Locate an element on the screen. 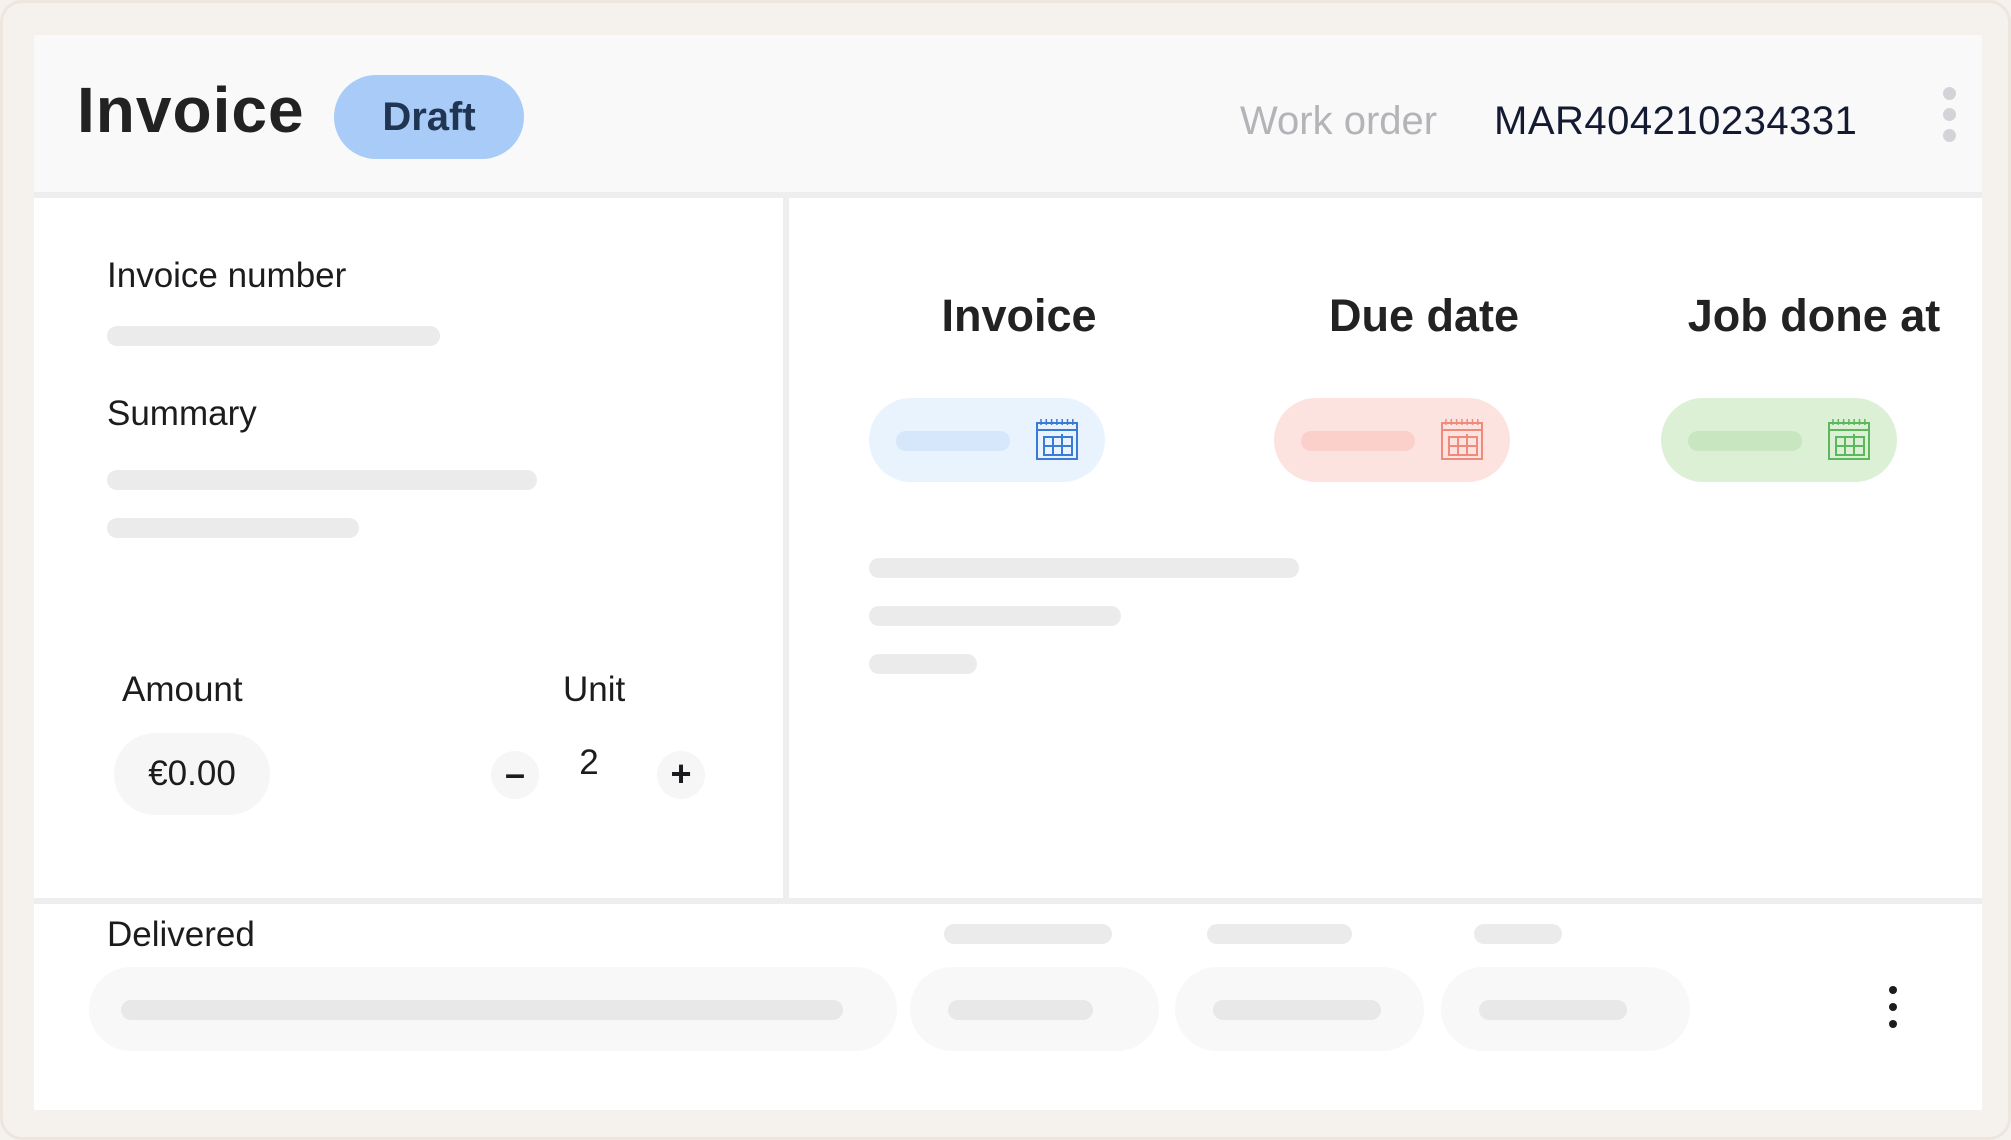 The width and height of the screenshot is (2011, 1140). invoice-header: Invoice Draft Work order MAR404210234331 is located at coordinates (1008, 116).